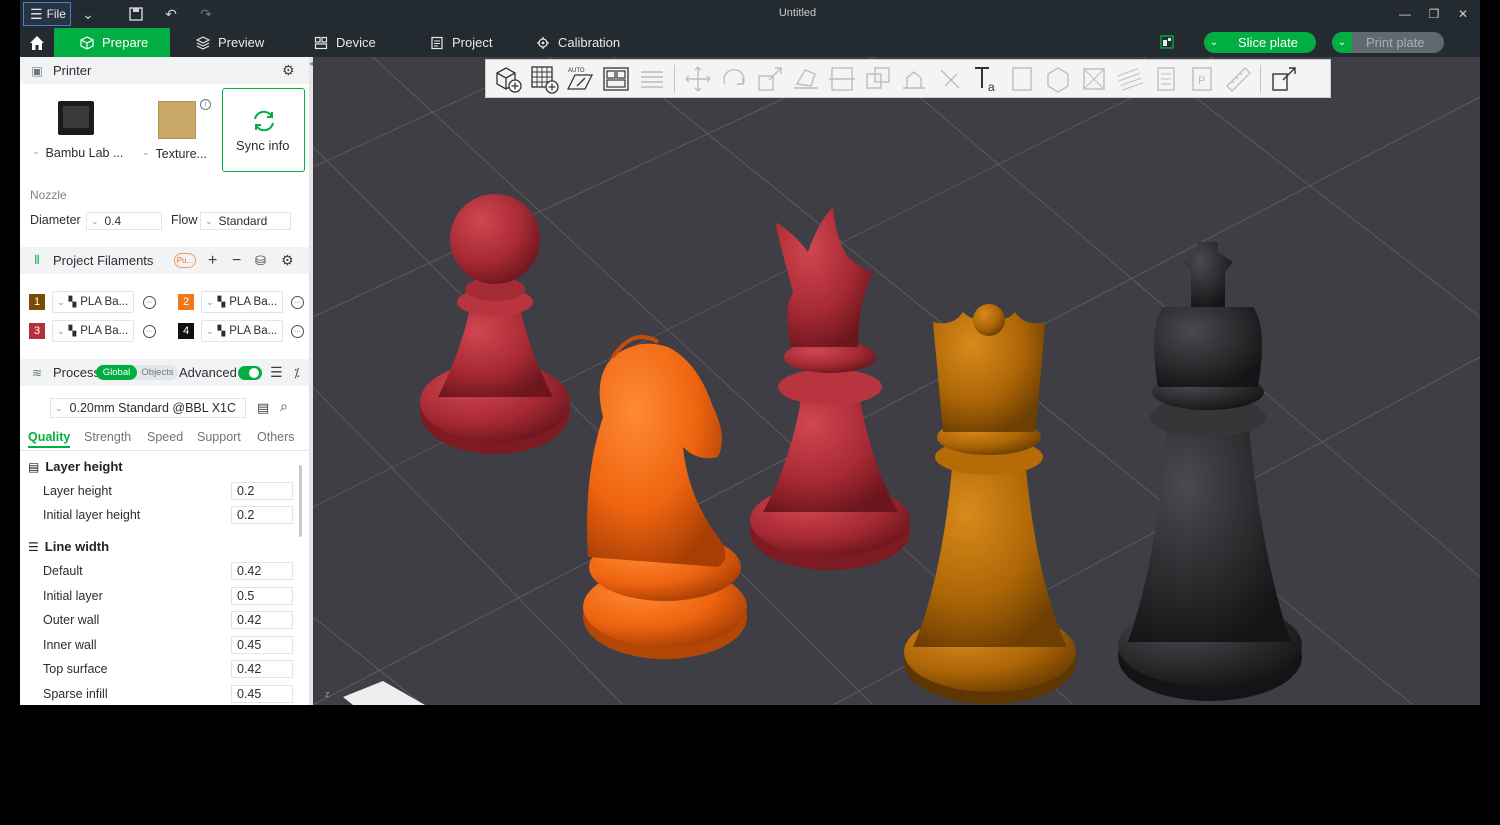 The width and height of the screenshot is (1500, 825). Describe the element at coordinates (250, 373) in the screenshot. I see `advanced-toggle` at that location.